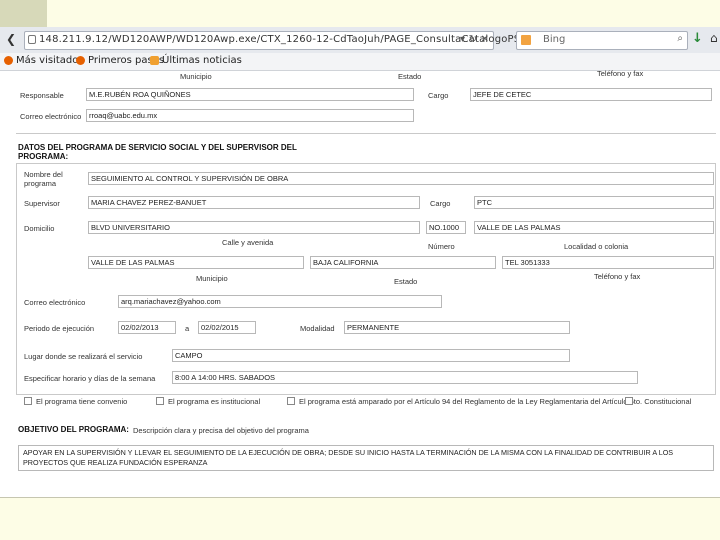 This screenshot has width=720, height=540. Describe the element at coordinates (196, 262) in the screenshot. I see `municipio-field: VALLE DE LAS PALMAS` at that location.